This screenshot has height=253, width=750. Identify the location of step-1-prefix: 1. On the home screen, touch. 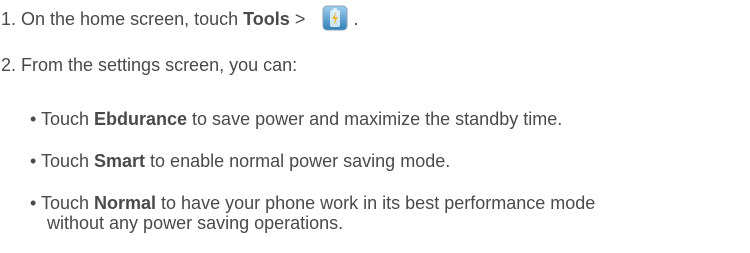
(122, 19).